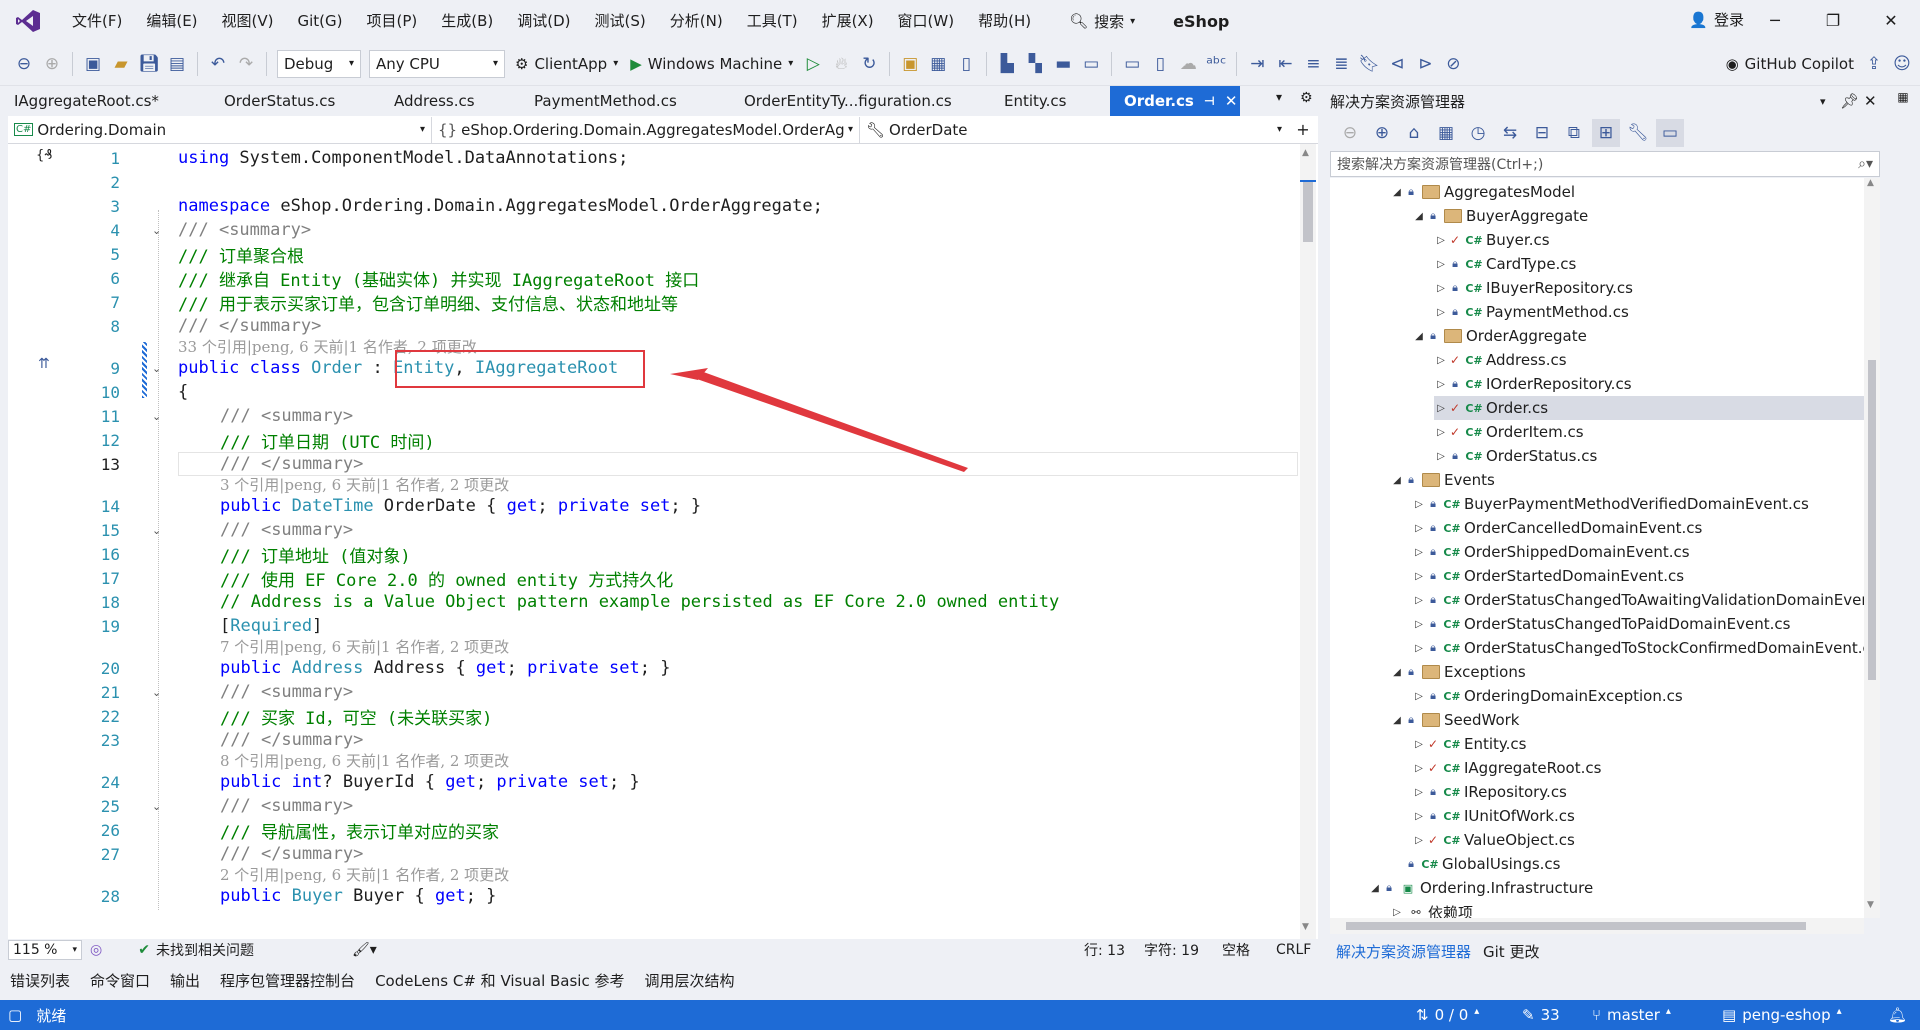 Image resolution: width=1920 pixels, height=1030 pixels. I want to click on tool-window-tab: 调用层次结构, so click(689, 980).